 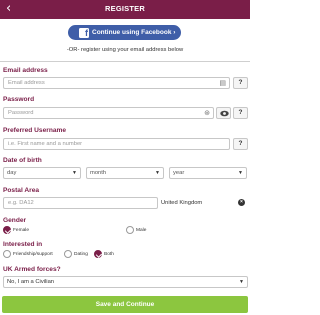 What do you see at coordinates (240, 144) in the screenshot?
I see `username-help-button: ?` at bounding box center [240, 144].